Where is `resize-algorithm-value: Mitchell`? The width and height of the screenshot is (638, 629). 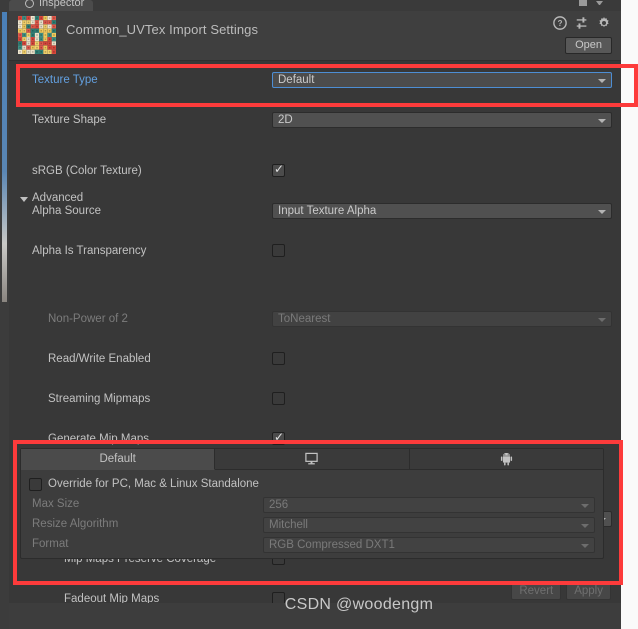 resize-algorithm-value: Mitchell is located at coordinates (288, 525).